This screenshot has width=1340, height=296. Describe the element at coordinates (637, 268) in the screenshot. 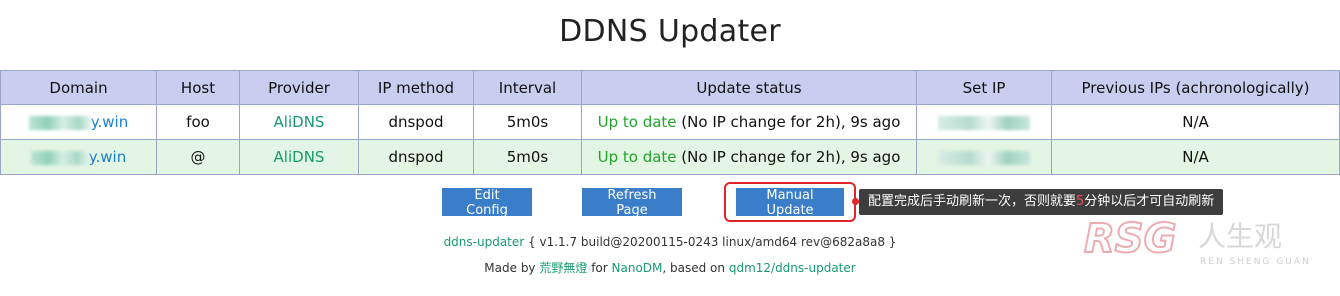

I see `nanodm-link: NanoDM` at that location.